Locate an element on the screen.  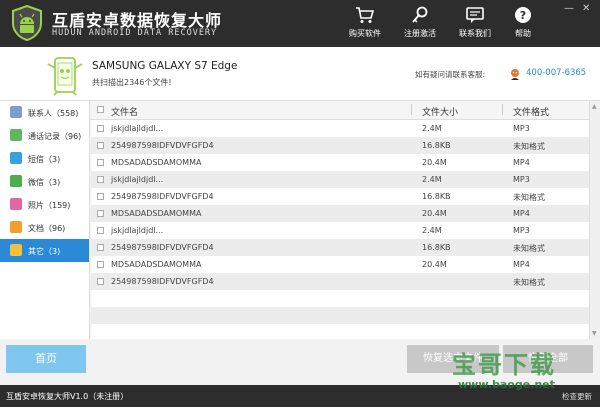
sidebar-item: 微信（3) is located at coordinates (44, 181).